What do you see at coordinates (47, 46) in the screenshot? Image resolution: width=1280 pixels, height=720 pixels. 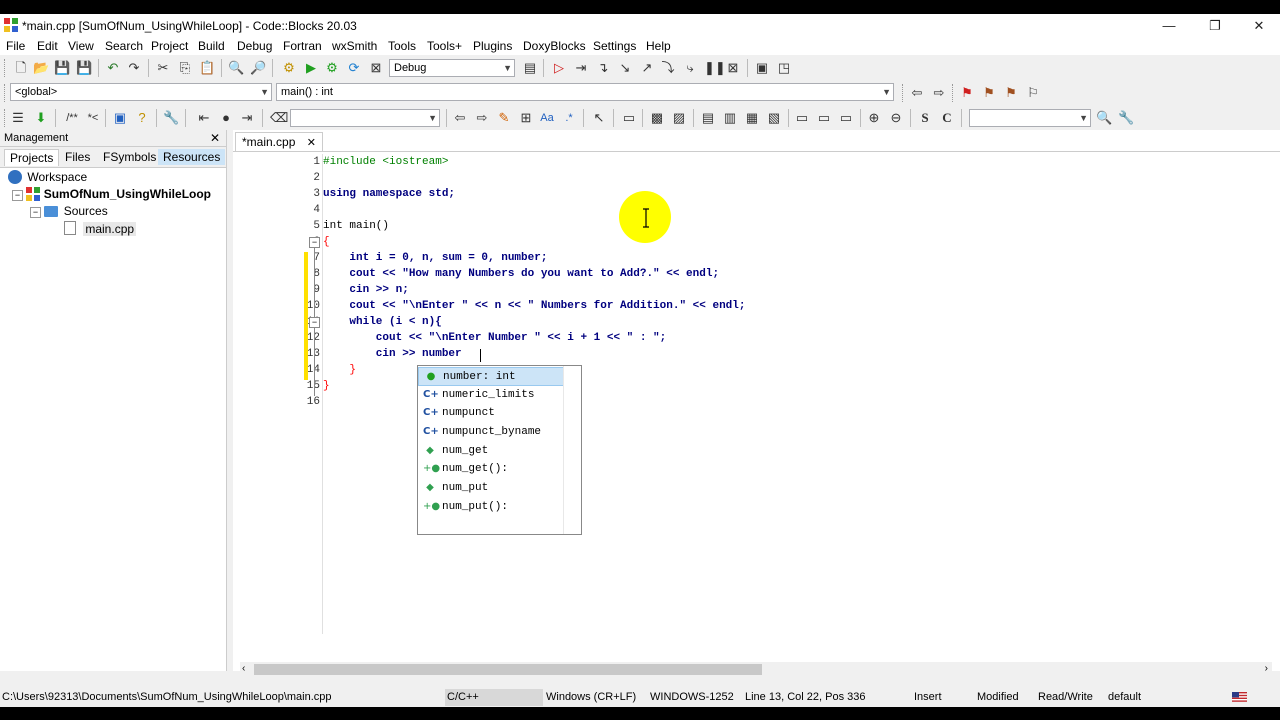 I see `menu-edit: Edit` at bounding box center [47, 46].